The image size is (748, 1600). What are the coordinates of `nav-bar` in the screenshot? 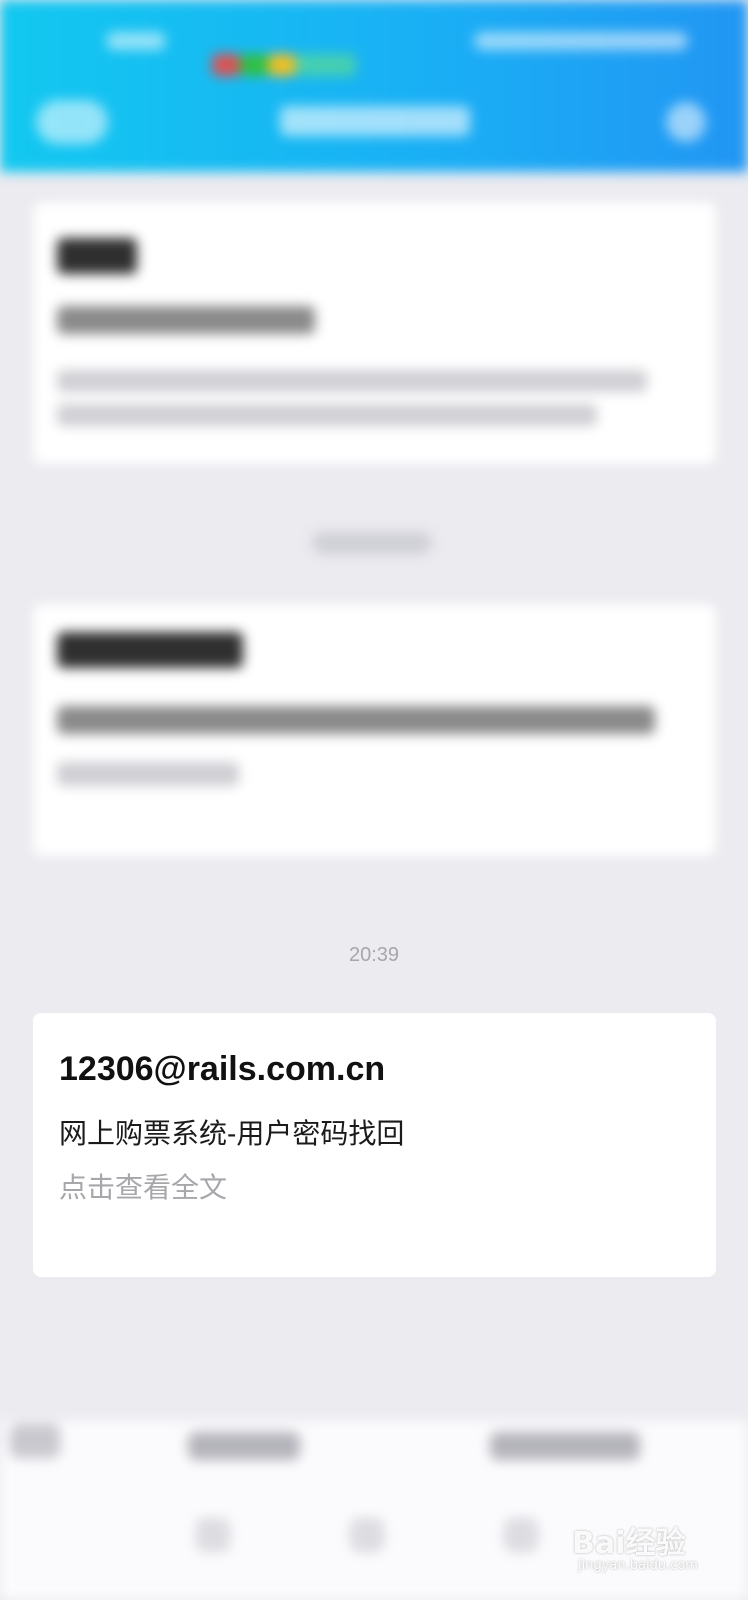 It's located at (374, 122).